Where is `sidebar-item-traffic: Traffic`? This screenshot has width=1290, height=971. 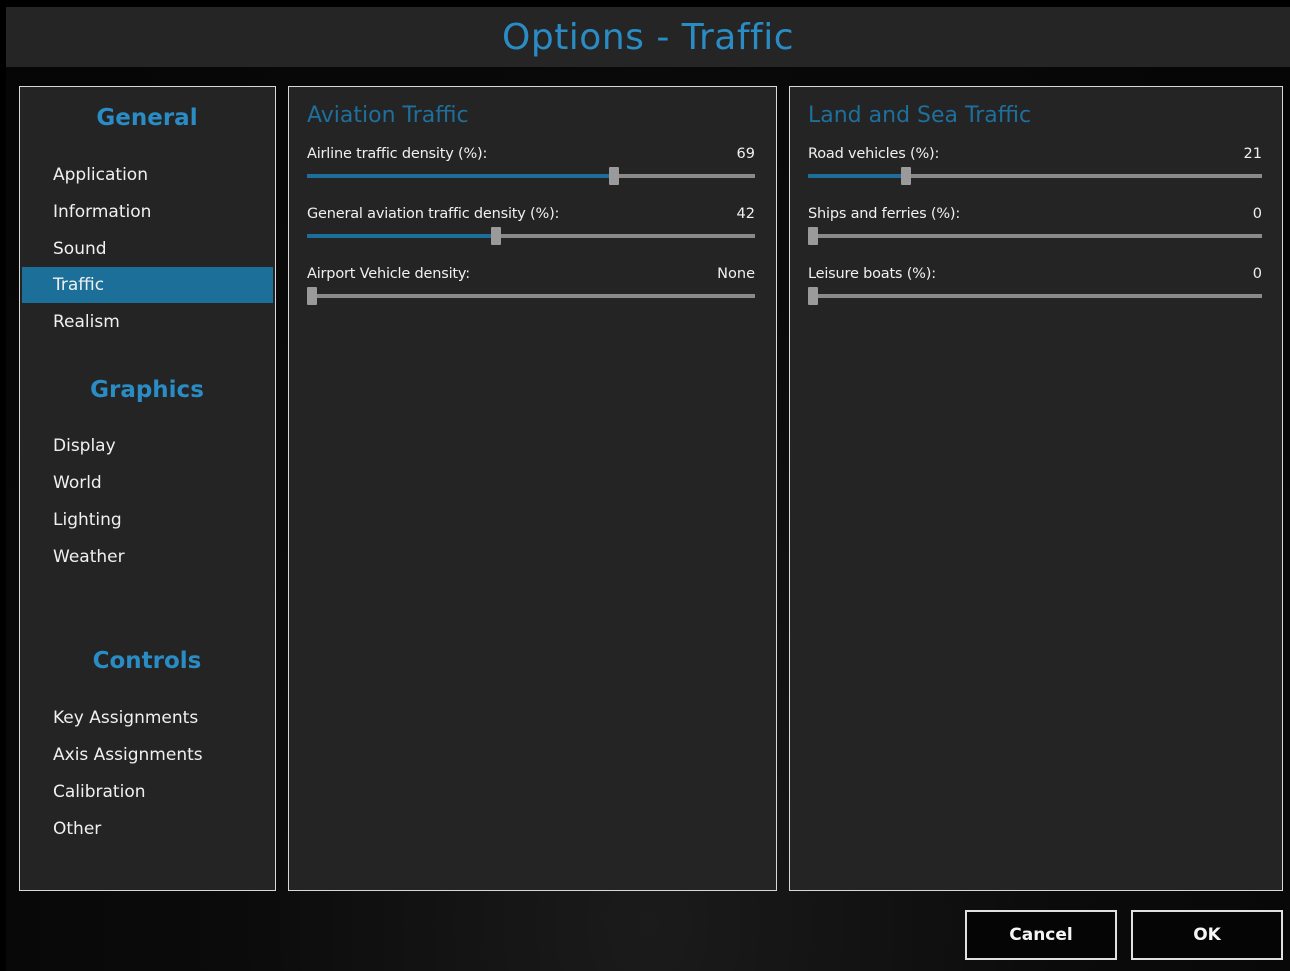
sidebar-item-traffic: Traffic is located at coordinates (147, 285).